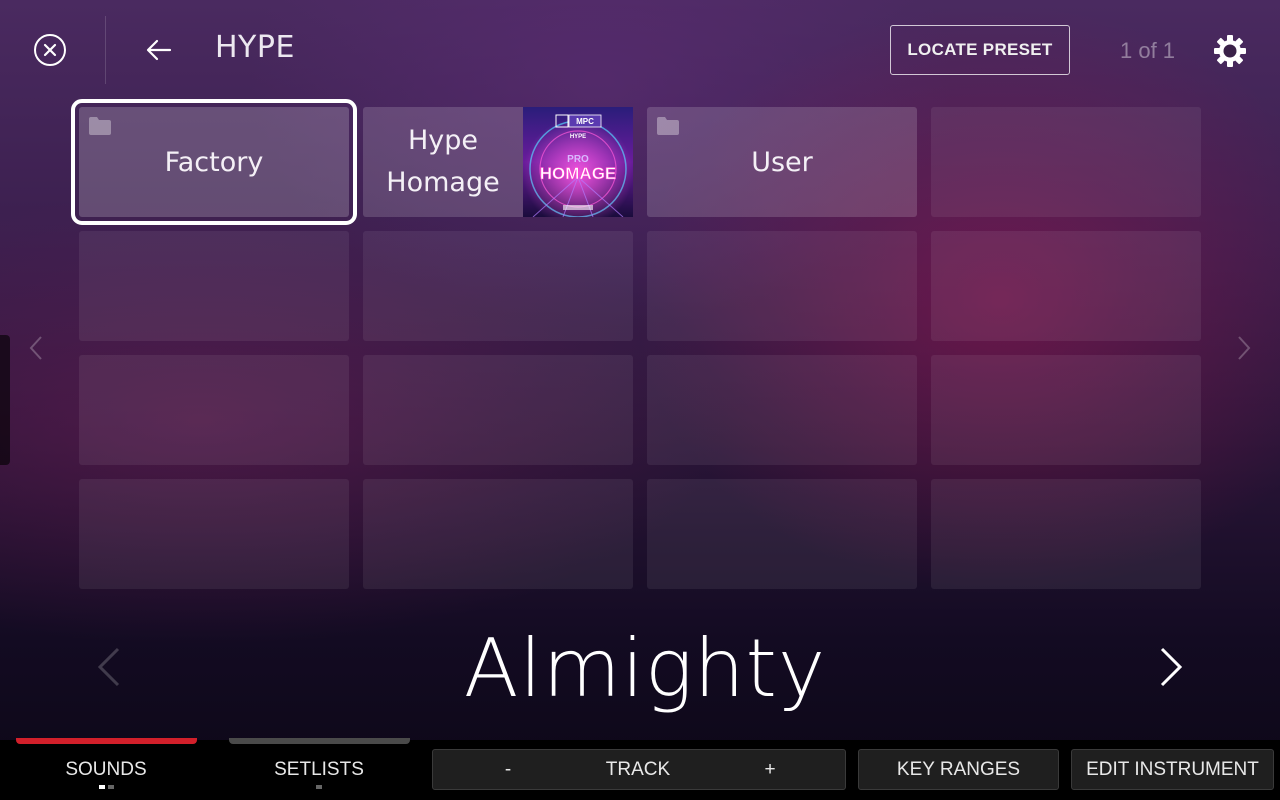  What do you see at coordinates (443, 182) in the screenshot?
I see `expansion-label-line2: Homage` at bounding box center [443, 182].